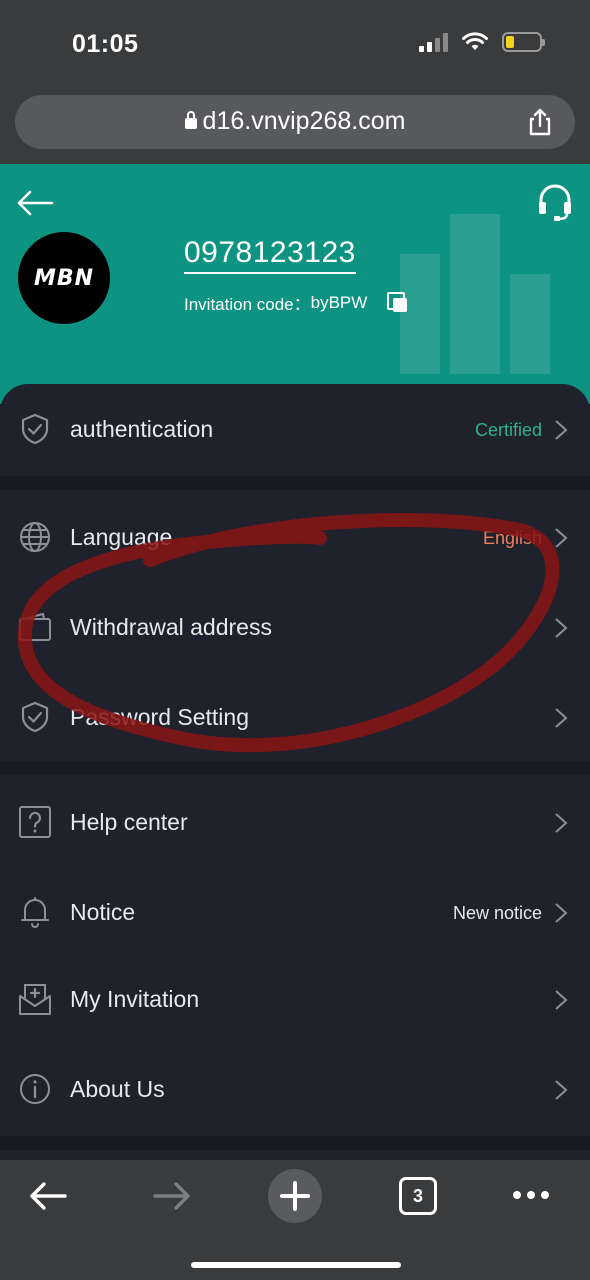  Describe the element at coordinates (295, 822) in the screenshot. I see `menu-item-help-center: Help center` at that location.